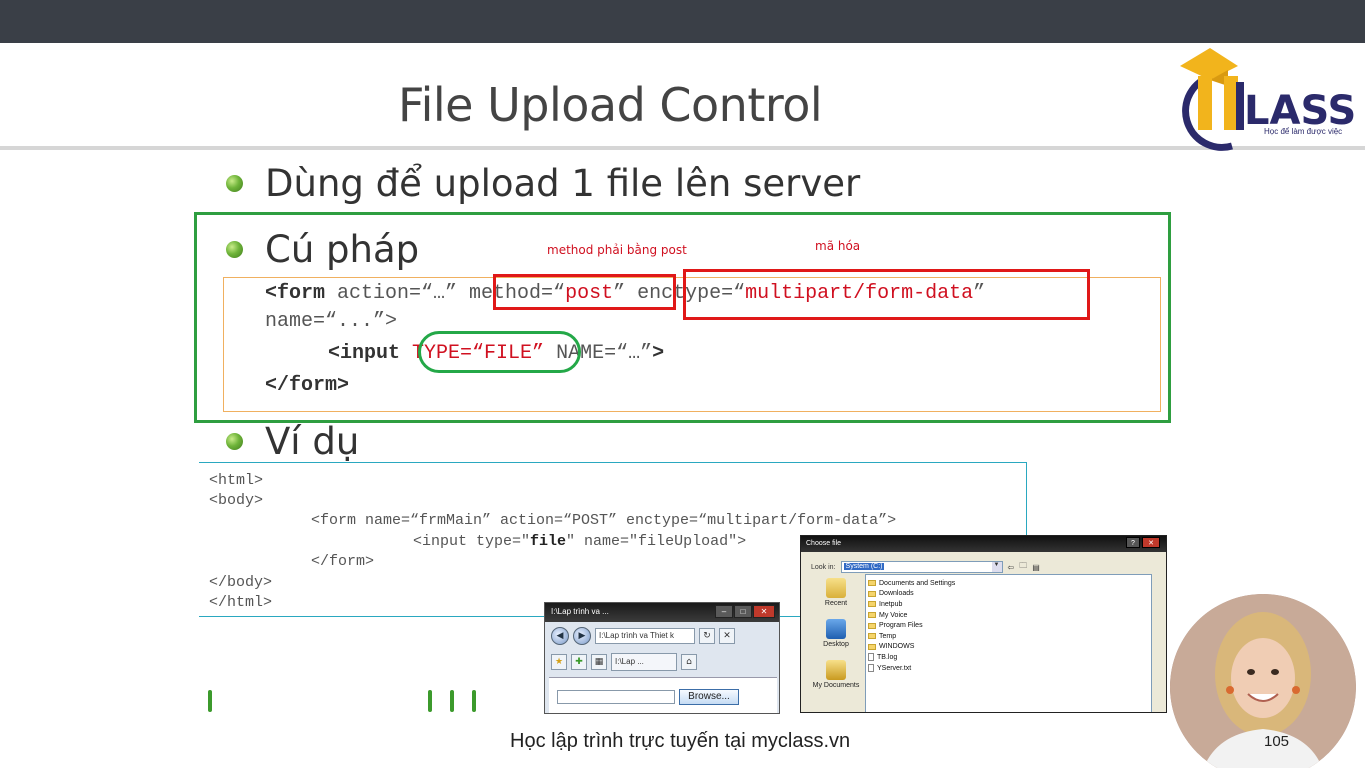 Image resolution: width=1365 pixels, height=768 pixels. I want to click on example-input-rest: " name="fileUpload">, so click(656, 541).